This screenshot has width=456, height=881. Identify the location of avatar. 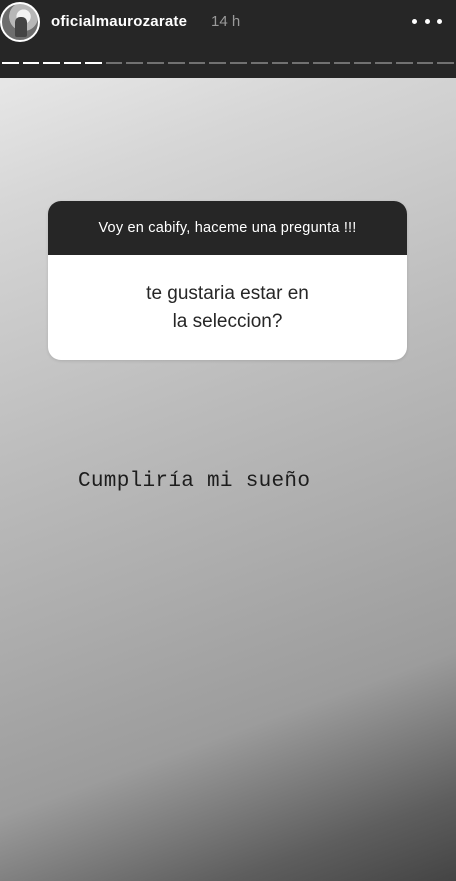
(20, 22).